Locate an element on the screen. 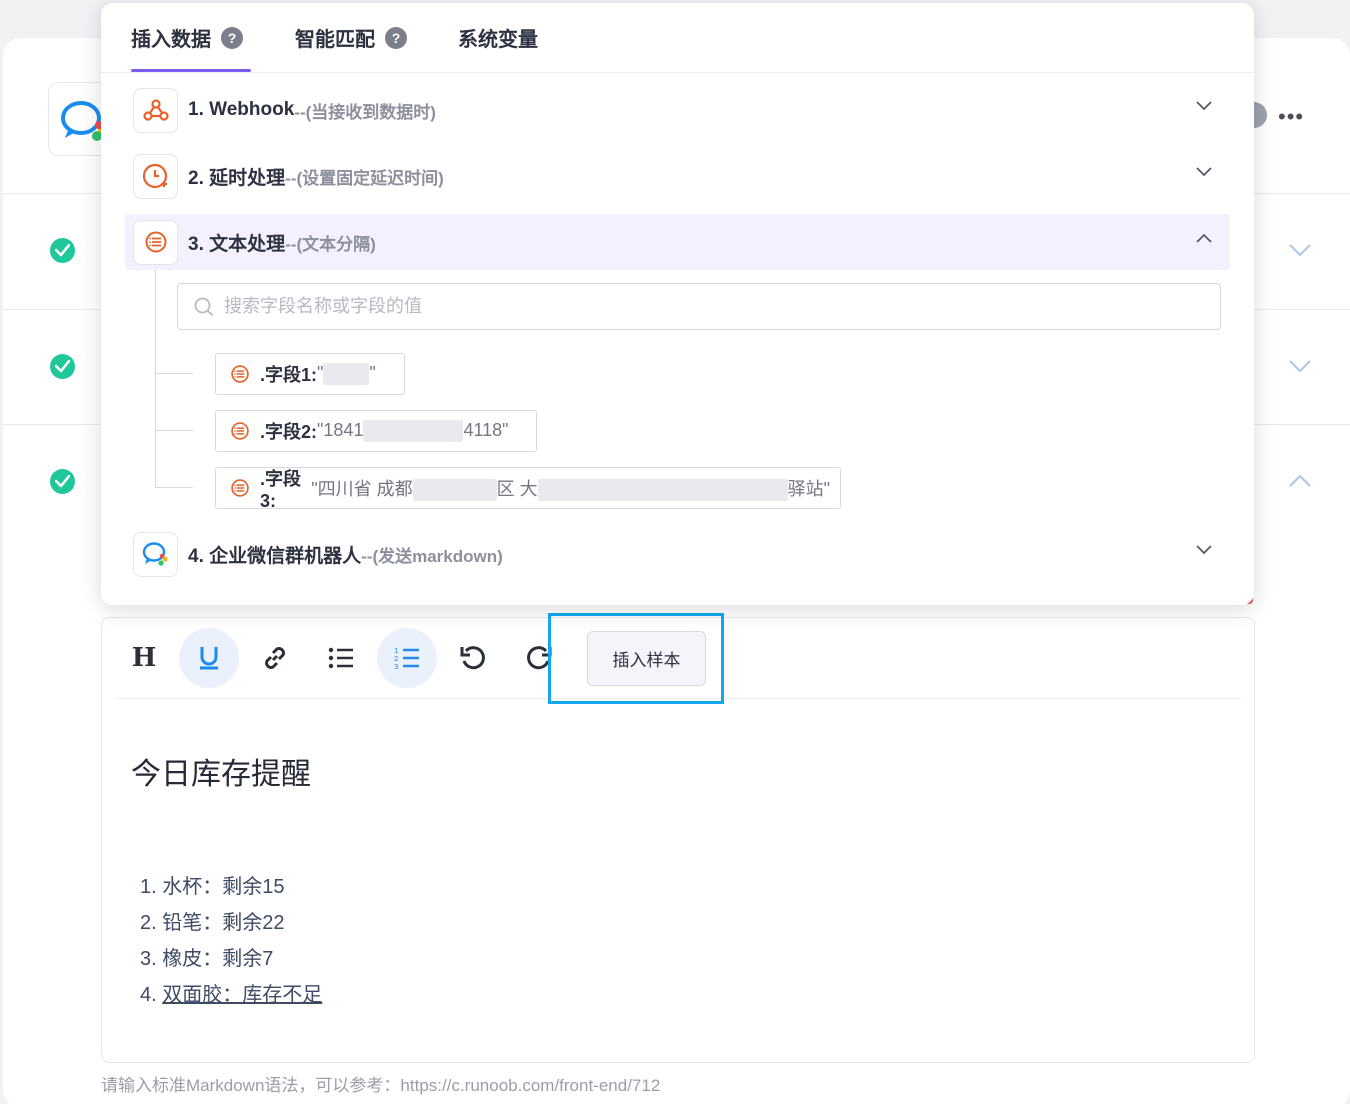  step-title: 3. 文本处理 is located at coordinates (237, 244).